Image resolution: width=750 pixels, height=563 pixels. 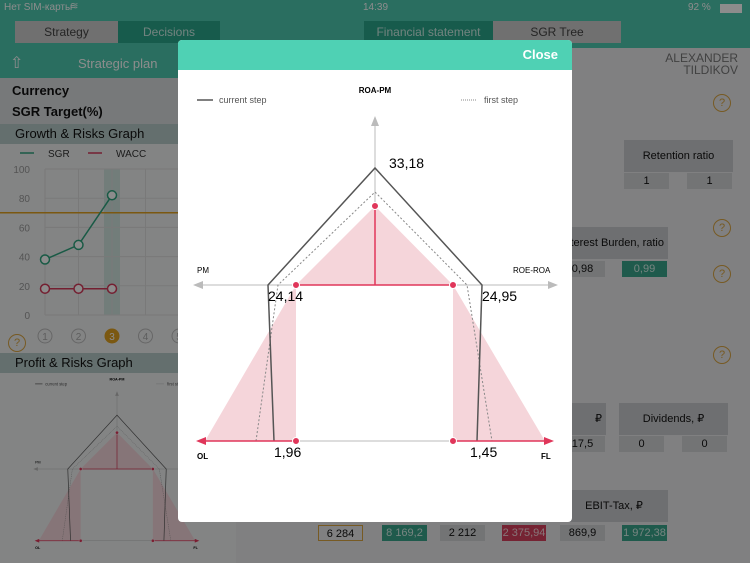 What do you see at coordinates (375, 121) in the screenshot?
I see `arrow-up-icon` at bounding box center [375, 121].